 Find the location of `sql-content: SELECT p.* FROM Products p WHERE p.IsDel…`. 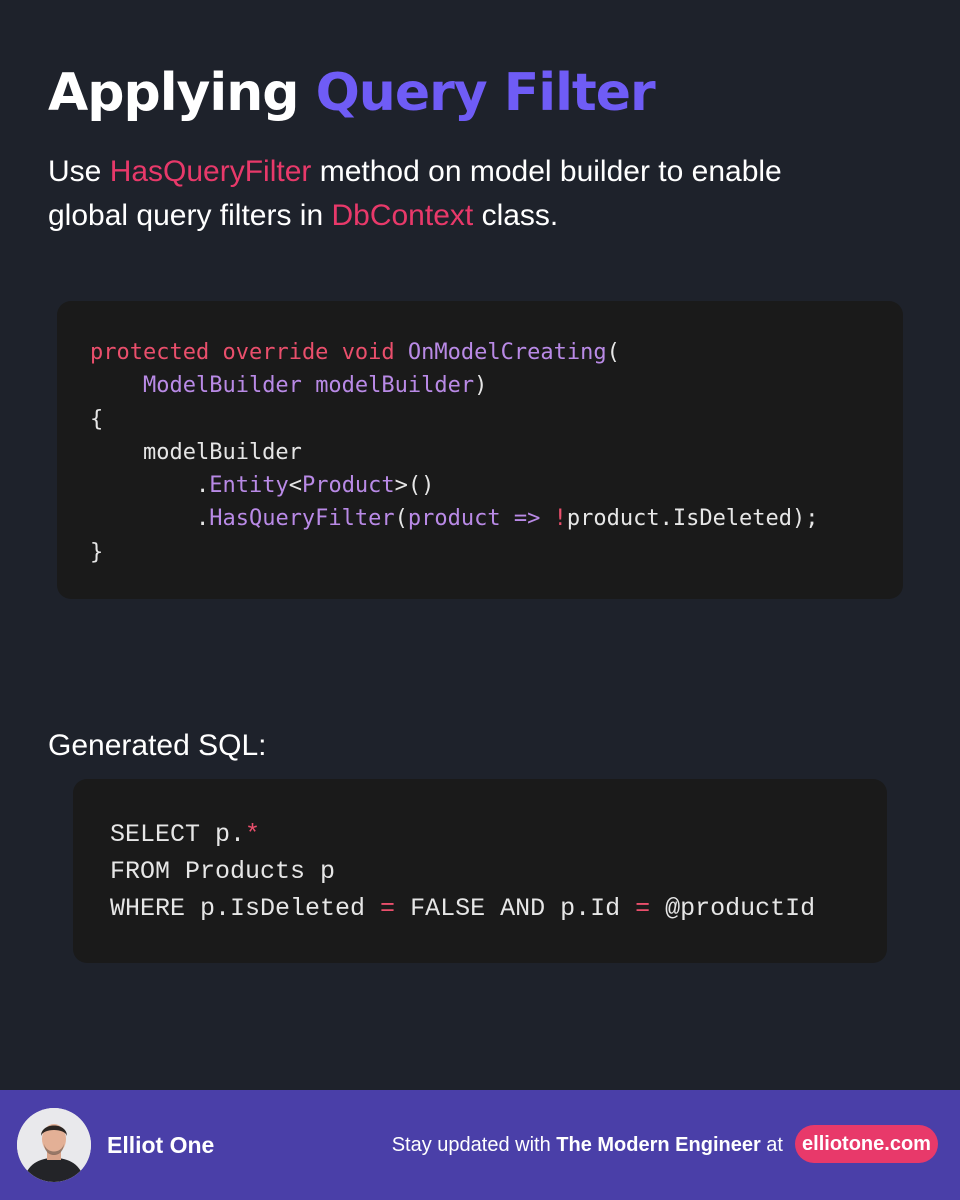

sql-content: SELECT p.* FROM Products p WHERE p.IsDel… is located at coordinates (480, 853).